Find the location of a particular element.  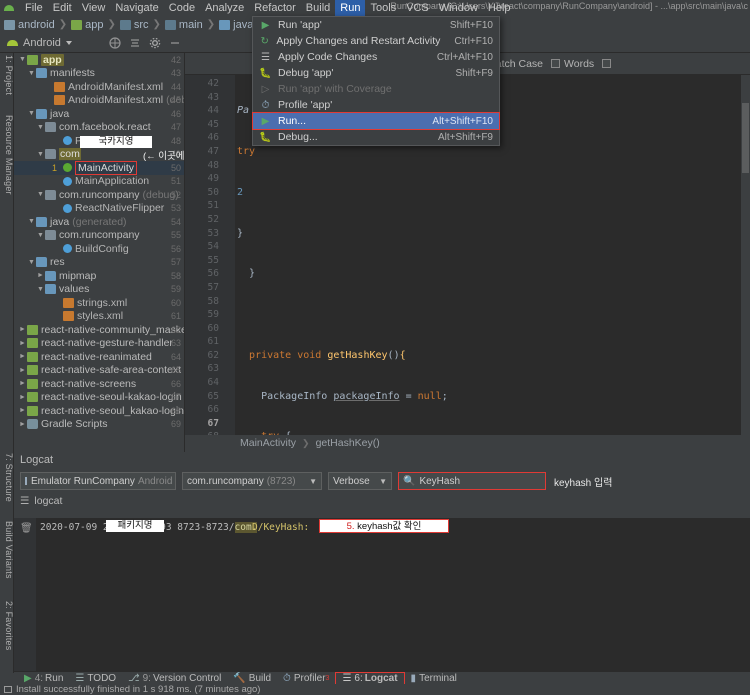

logcat-search-input: 🔍 KeyHash is located at coordinates (472, 481).